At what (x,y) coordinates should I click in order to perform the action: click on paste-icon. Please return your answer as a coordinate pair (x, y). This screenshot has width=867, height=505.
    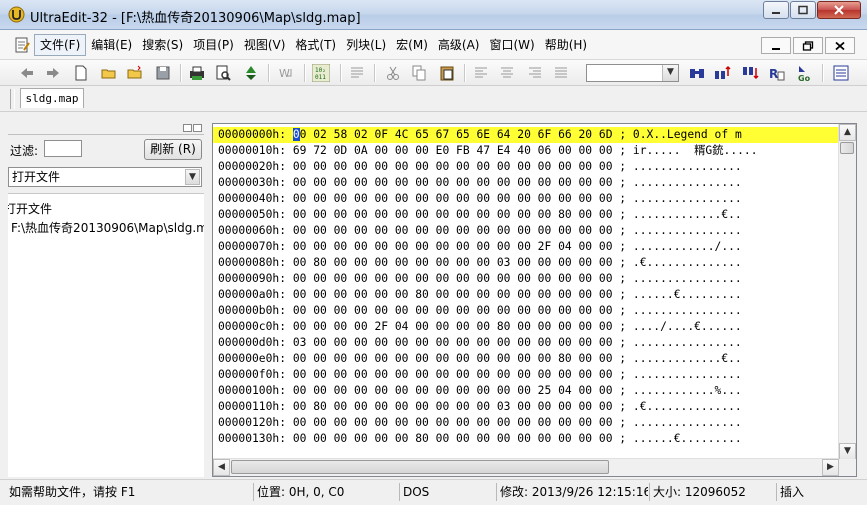
    Looking at the image, I should click on (447, 73).